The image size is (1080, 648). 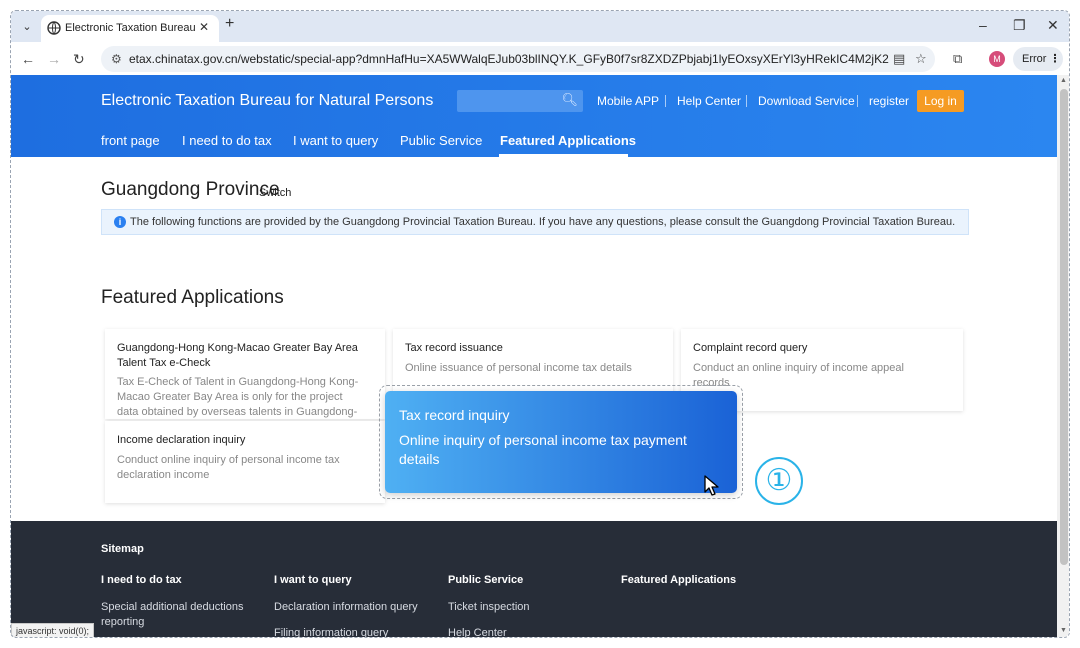 I want to click on login-button: Log in, so click(x=940, y=101).